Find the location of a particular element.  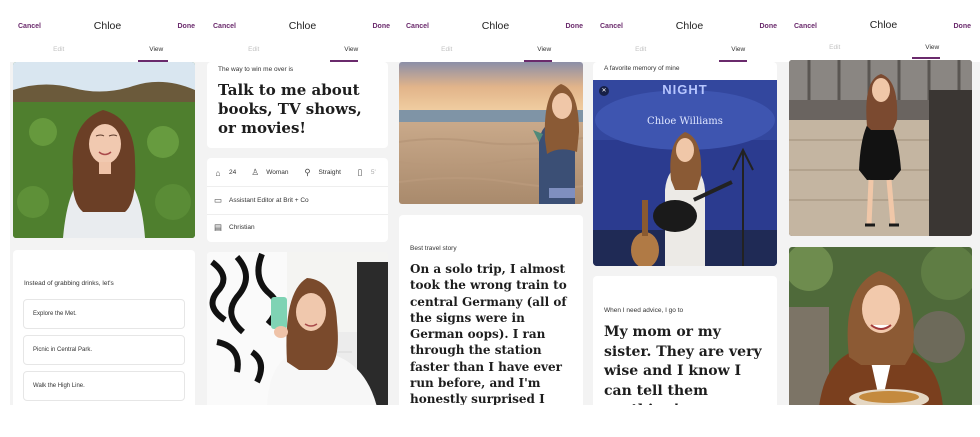

vitals-row-job: ▭ Assistant Editor at Brit + Co is located at coordinates (261, 200).